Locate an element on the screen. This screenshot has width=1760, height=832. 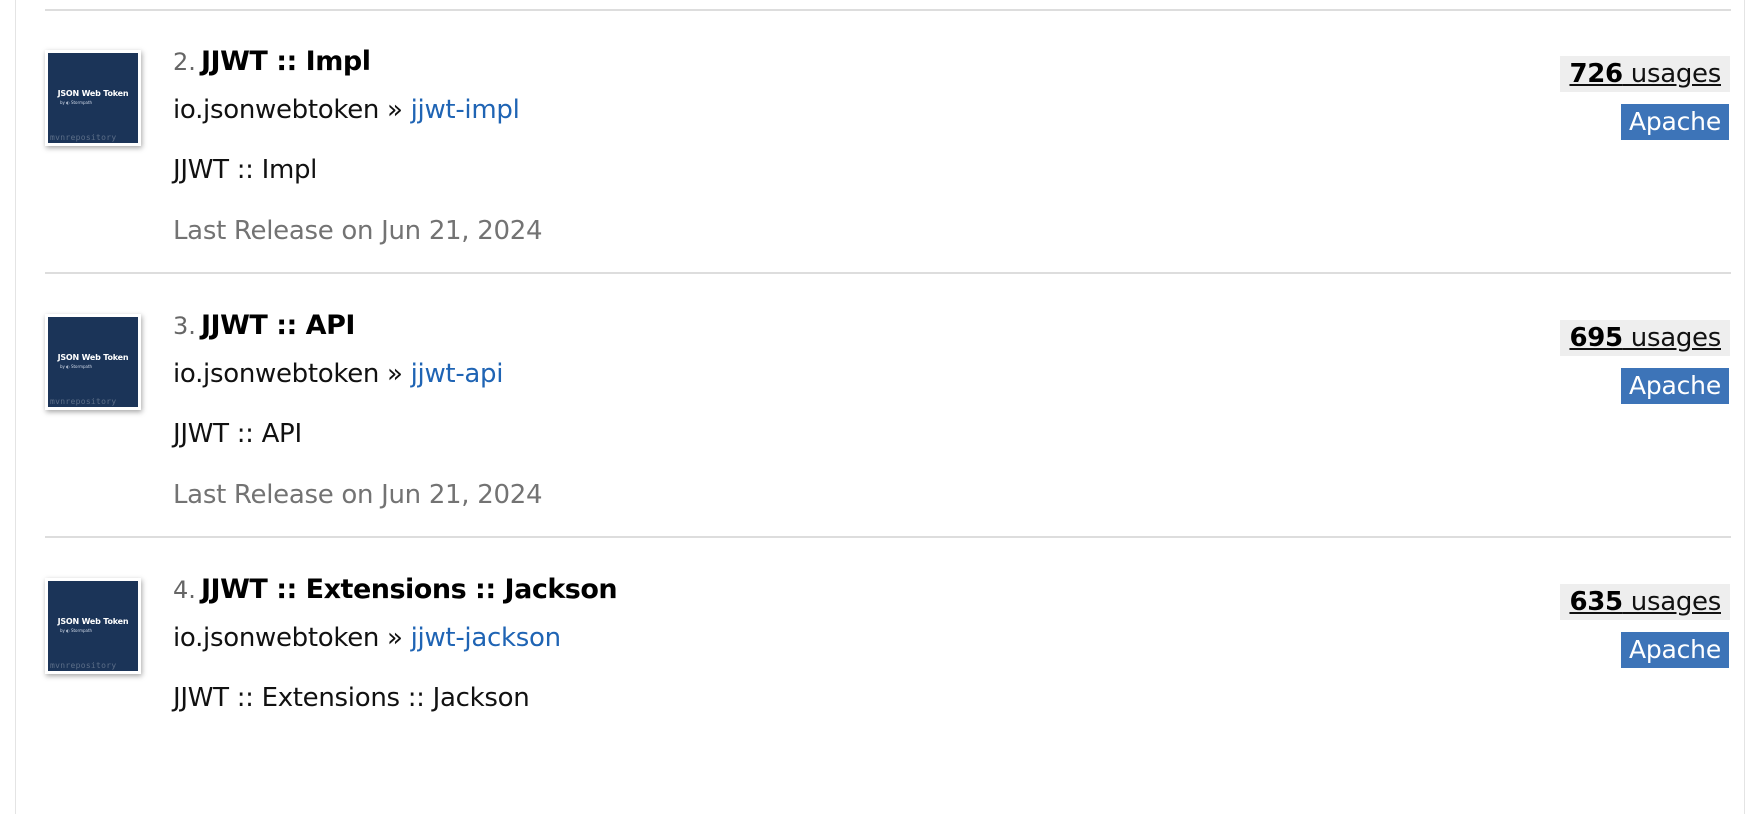
usage-count: 726 is located at coordinates (1596, 74).